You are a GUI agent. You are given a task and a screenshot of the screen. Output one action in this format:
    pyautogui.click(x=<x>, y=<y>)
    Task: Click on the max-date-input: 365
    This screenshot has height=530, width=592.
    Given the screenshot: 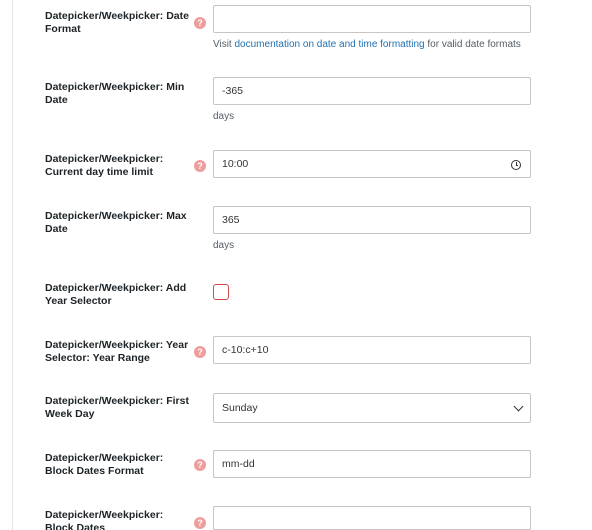 What is the action you would take?
    pyautogui.click(x=372, y=220)
    